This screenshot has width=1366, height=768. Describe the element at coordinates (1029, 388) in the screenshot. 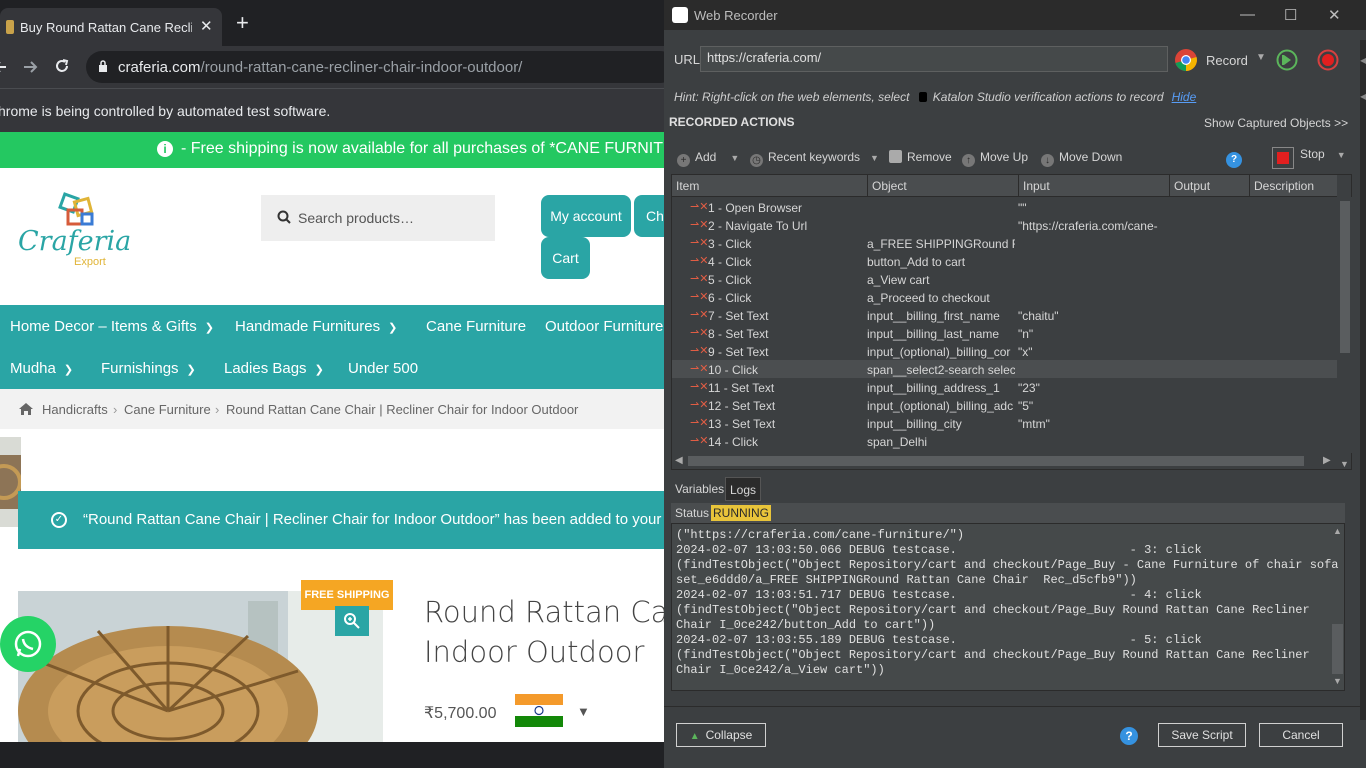

I see `row-input: "23"` at that location.